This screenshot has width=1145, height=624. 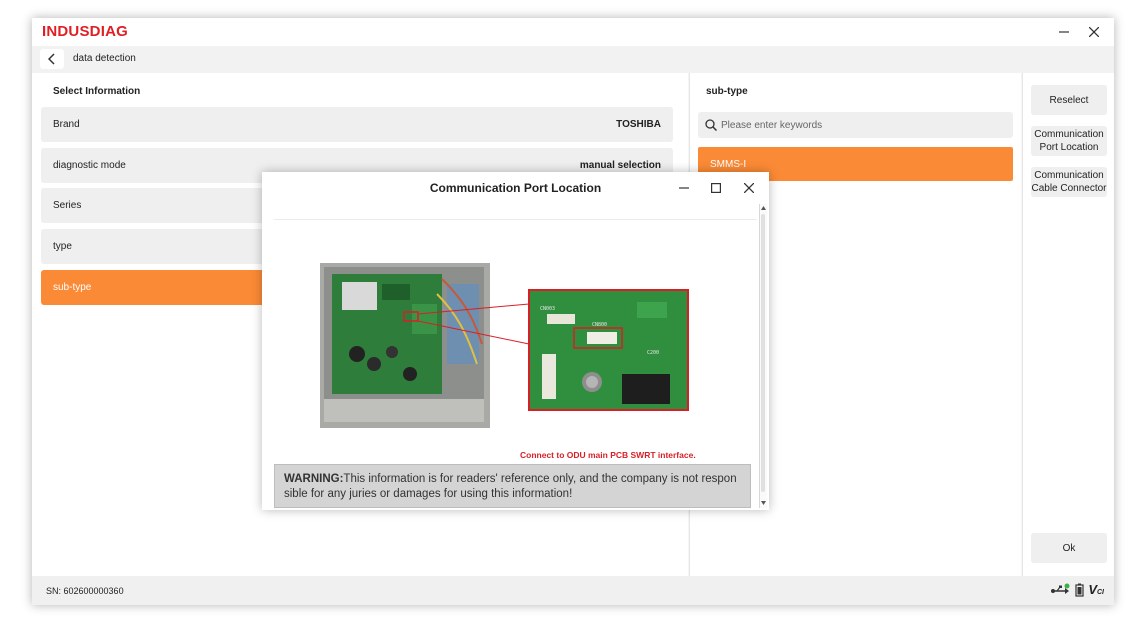 I want to click on image-caption: Connect to ODU main PCB SWRT interface., so click(x=608, y=455).